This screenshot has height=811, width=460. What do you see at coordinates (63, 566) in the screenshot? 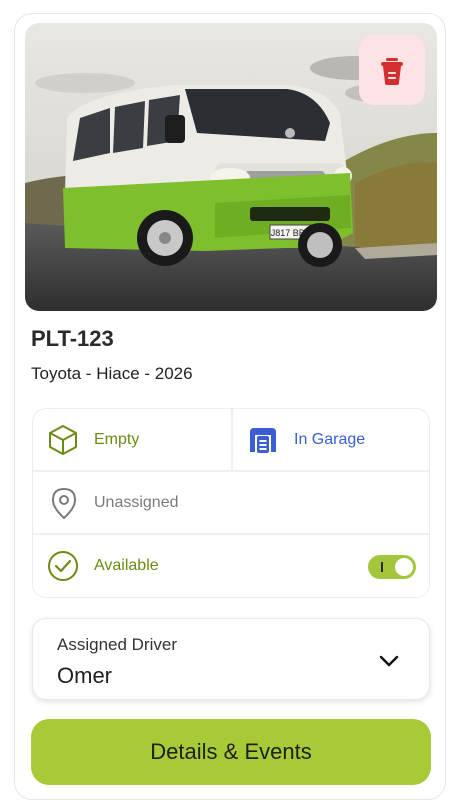
I see `check-circle-icon` at bounding box center [63, 566].